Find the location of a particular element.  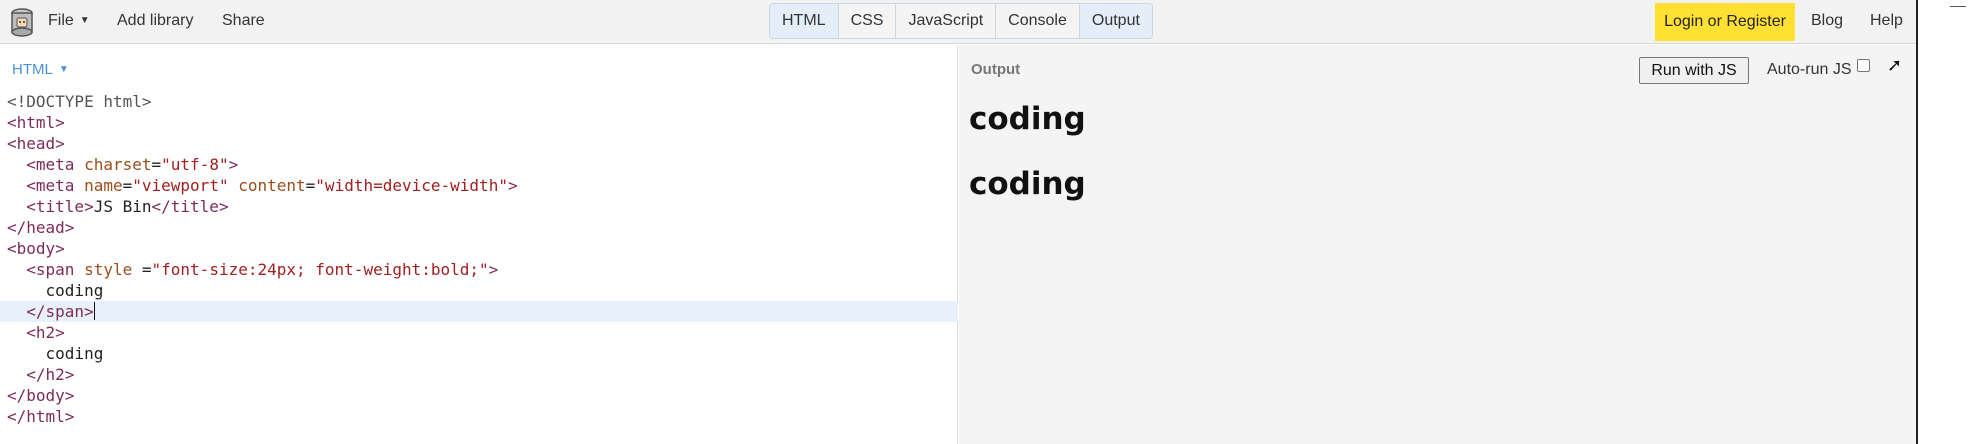

panel-toggle-group: HTML CSS JavaScript Console Output is located at coordinates (961, 21).